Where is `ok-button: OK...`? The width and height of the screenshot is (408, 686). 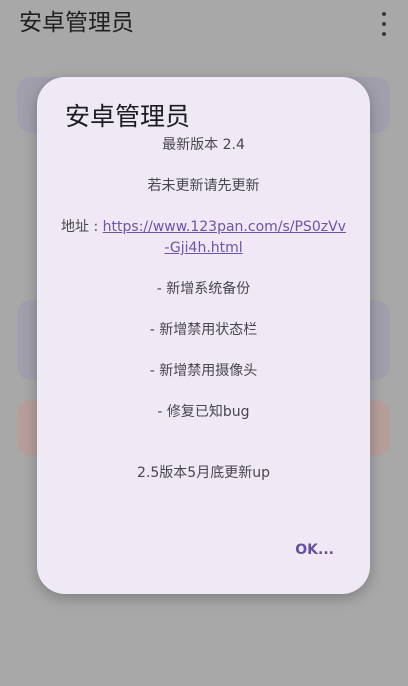 ok-button: OK... is located at coordinates (314, 550).